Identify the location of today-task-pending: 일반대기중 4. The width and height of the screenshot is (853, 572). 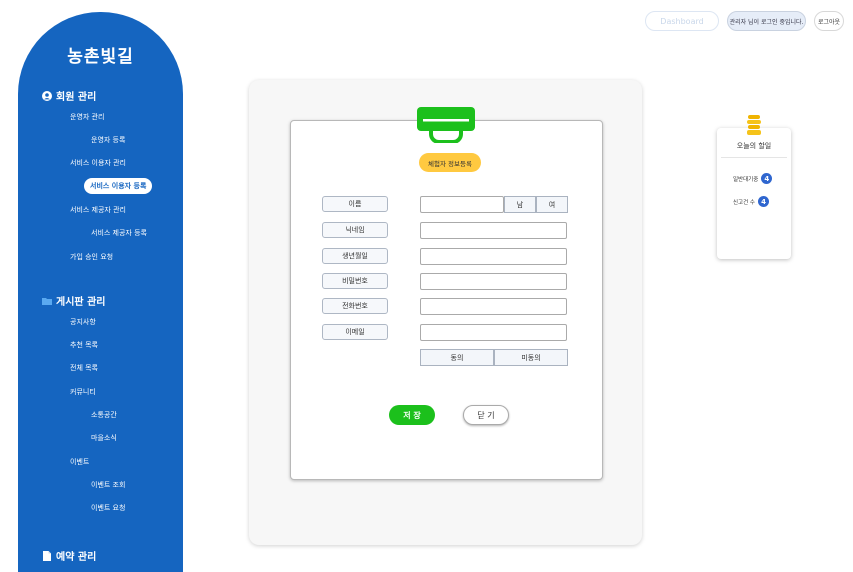
(753, 178).